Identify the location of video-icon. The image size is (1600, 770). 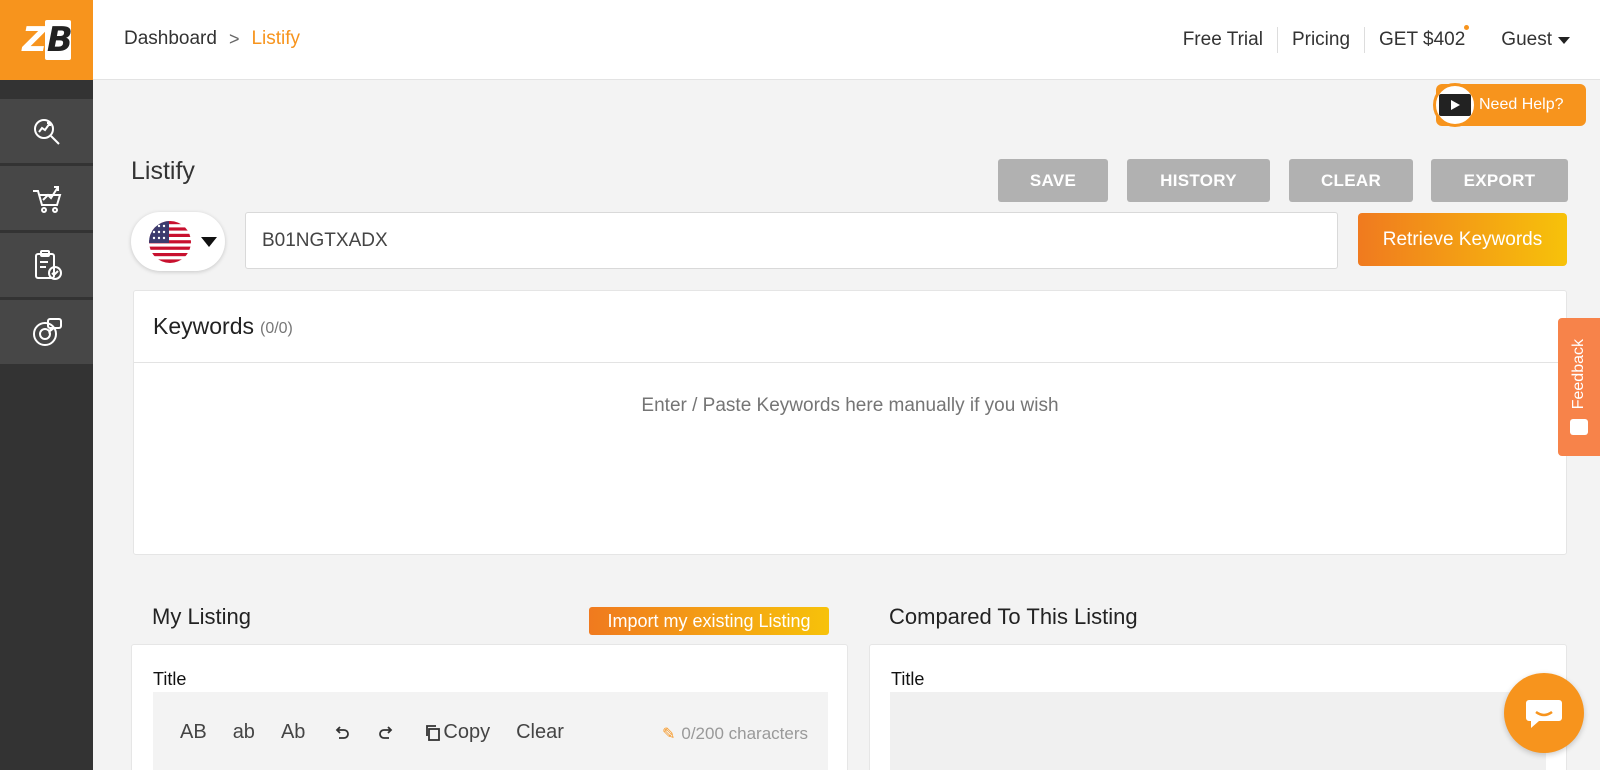
(1455, 105).